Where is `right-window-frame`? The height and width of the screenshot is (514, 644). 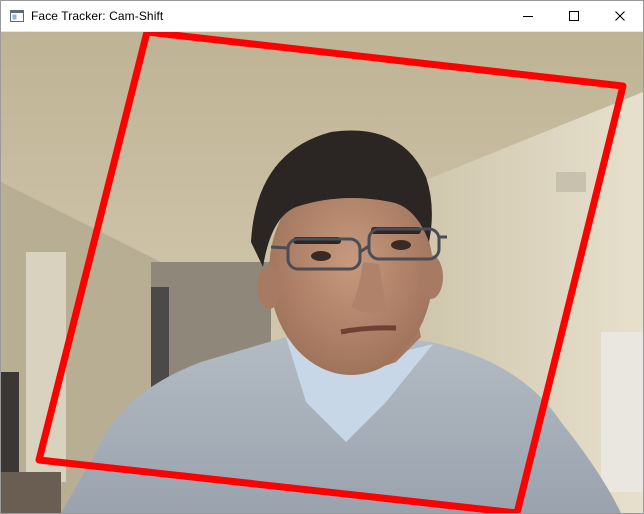 right-window-frame is located at coordinates (622, 412).